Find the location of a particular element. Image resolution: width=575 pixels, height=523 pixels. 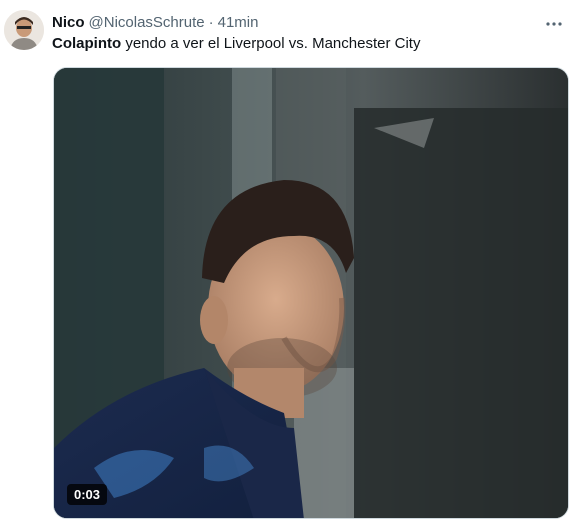

more-options-button is located at coordinates (554, 23).